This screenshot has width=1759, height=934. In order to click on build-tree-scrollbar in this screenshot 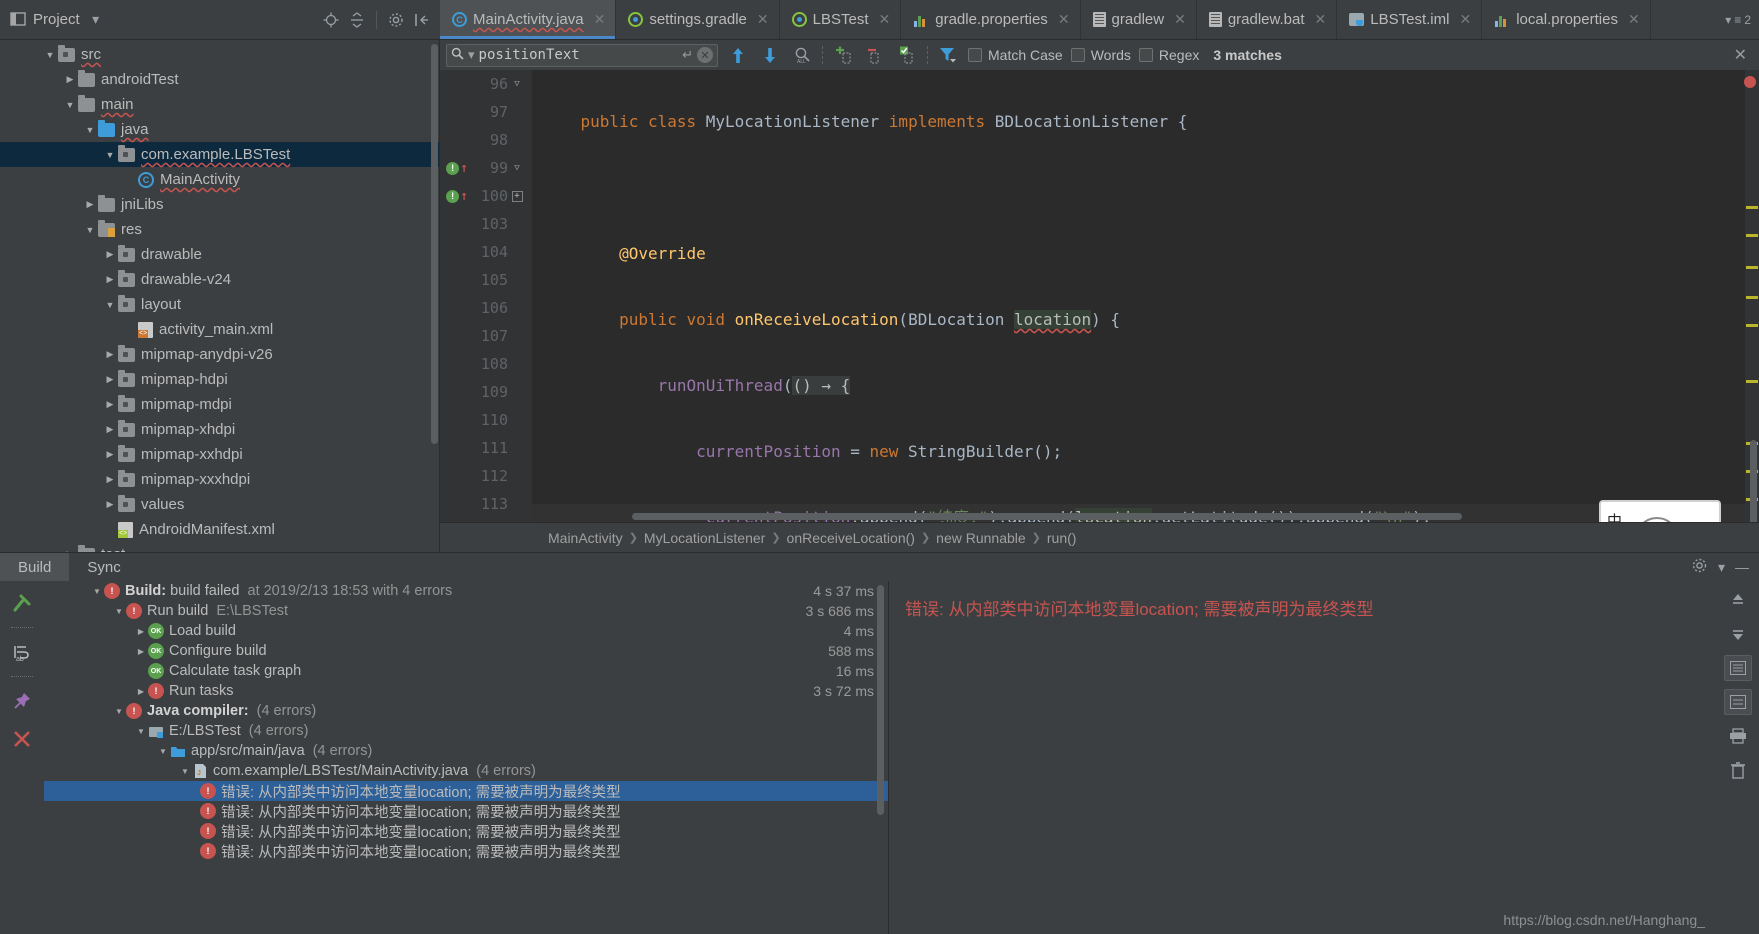, I will do `click(880, 700)`.